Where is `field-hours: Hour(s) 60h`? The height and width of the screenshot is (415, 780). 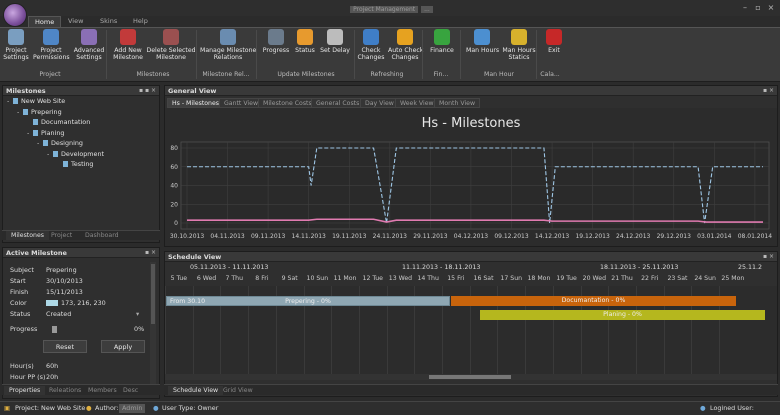 field-hours: Hour(s) 60h is located at coordinates (80, 366).